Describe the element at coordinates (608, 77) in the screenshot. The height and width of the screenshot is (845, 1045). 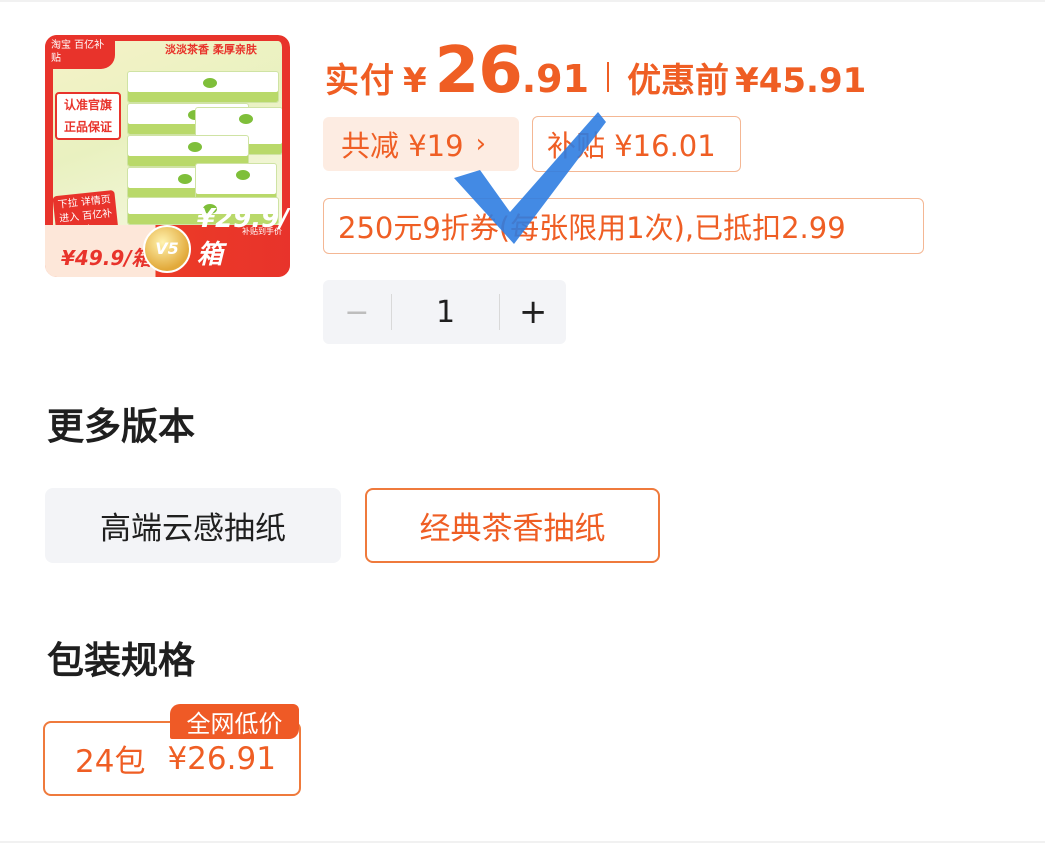
I see `price-separator` at that location.